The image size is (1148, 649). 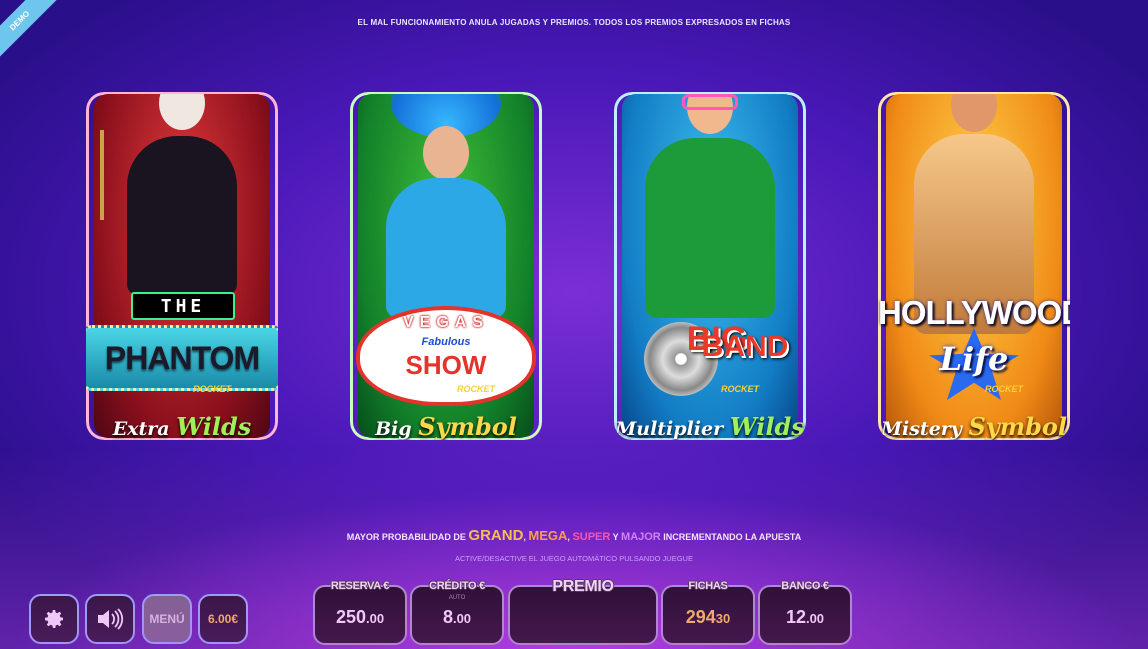 I want to click on demo-badge: DEMO, so click(x=32, y=32).